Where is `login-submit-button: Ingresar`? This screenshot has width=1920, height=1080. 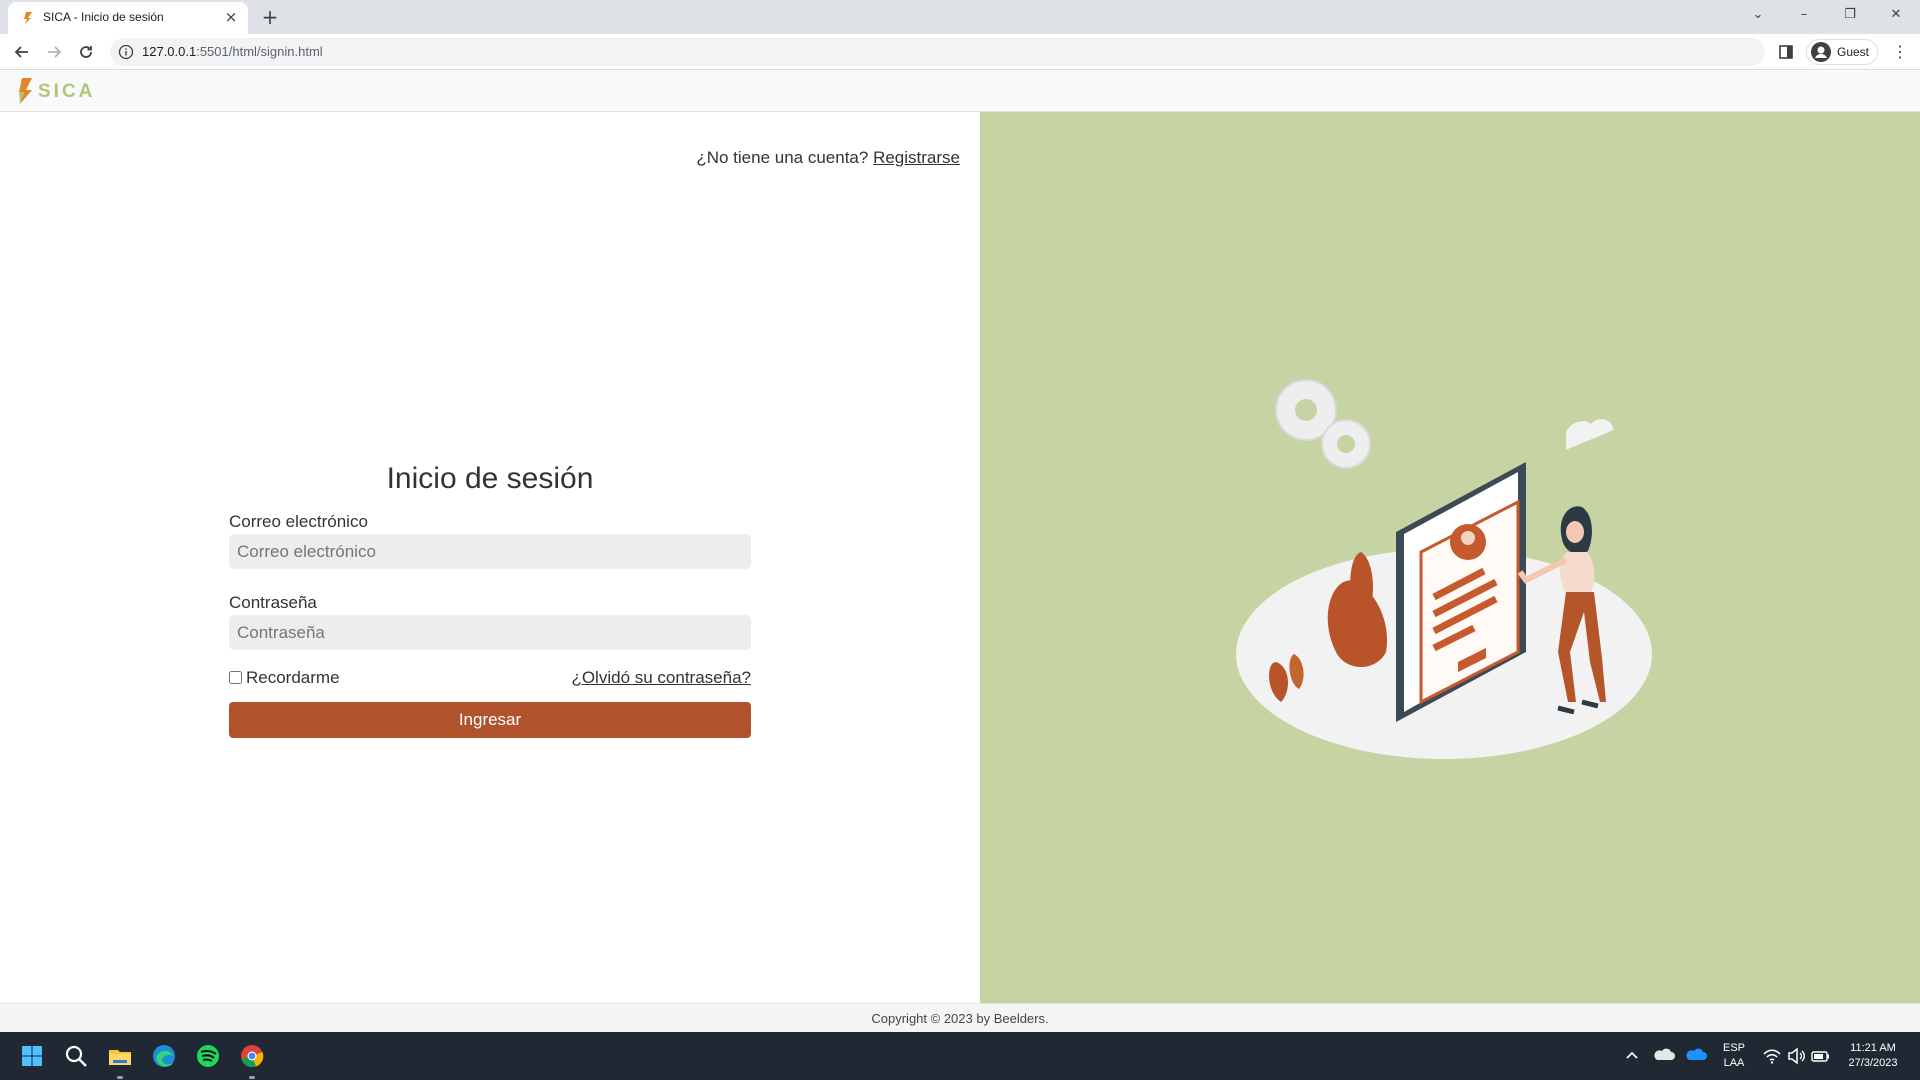 login-submit-button: Ingresar is located at coordinates (490, 720).